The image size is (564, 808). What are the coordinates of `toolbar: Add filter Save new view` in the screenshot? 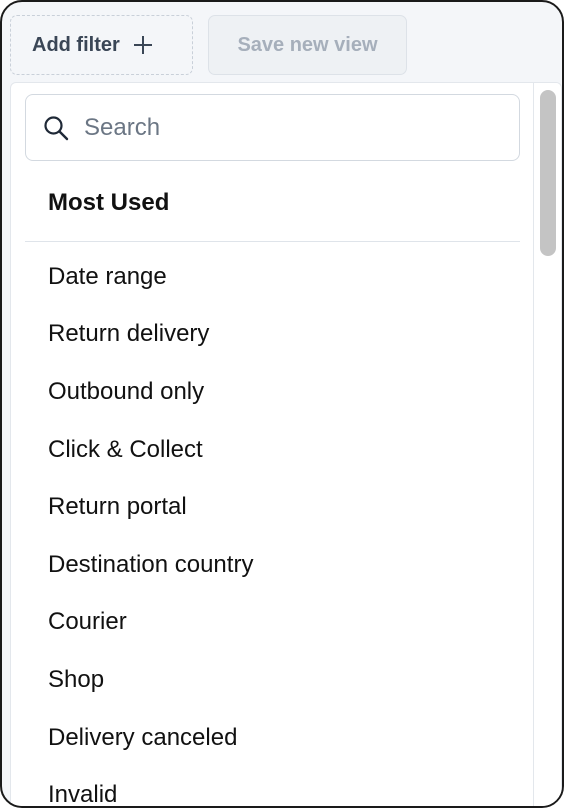 It's located at (282, 42).